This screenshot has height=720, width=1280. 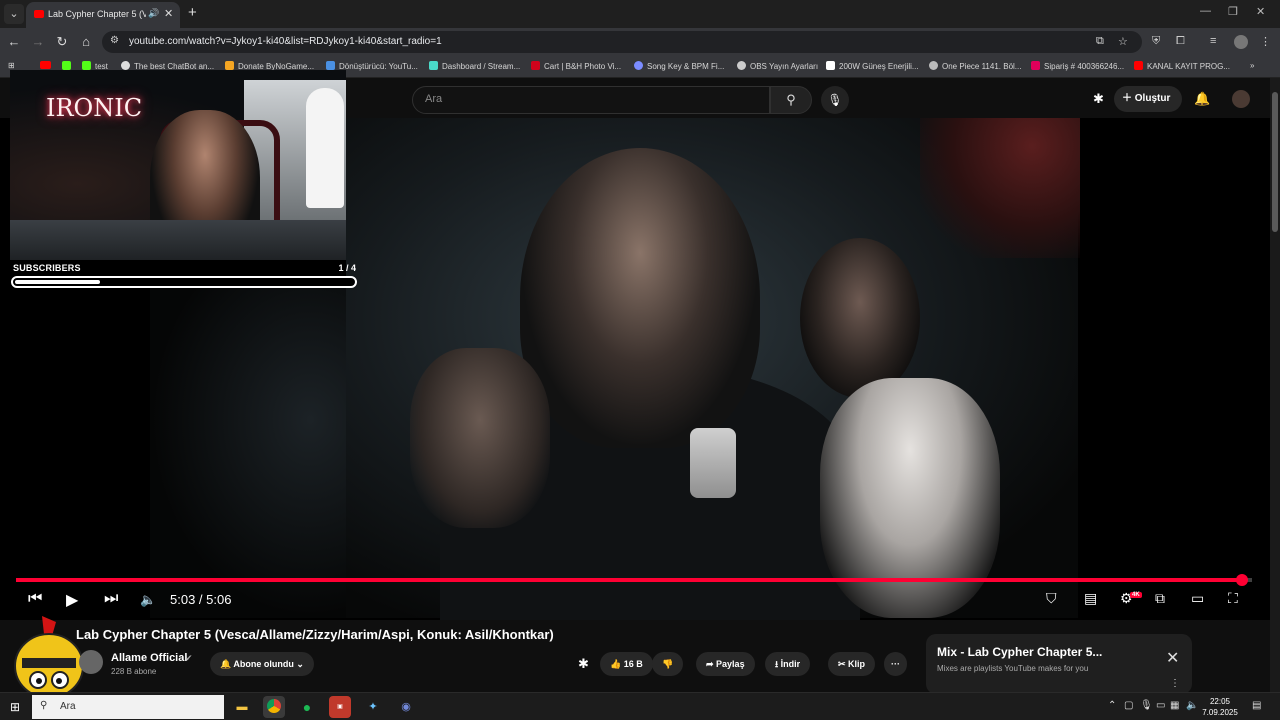 I want to click on quality-badge: 4K, so click(x=1136, y=595).